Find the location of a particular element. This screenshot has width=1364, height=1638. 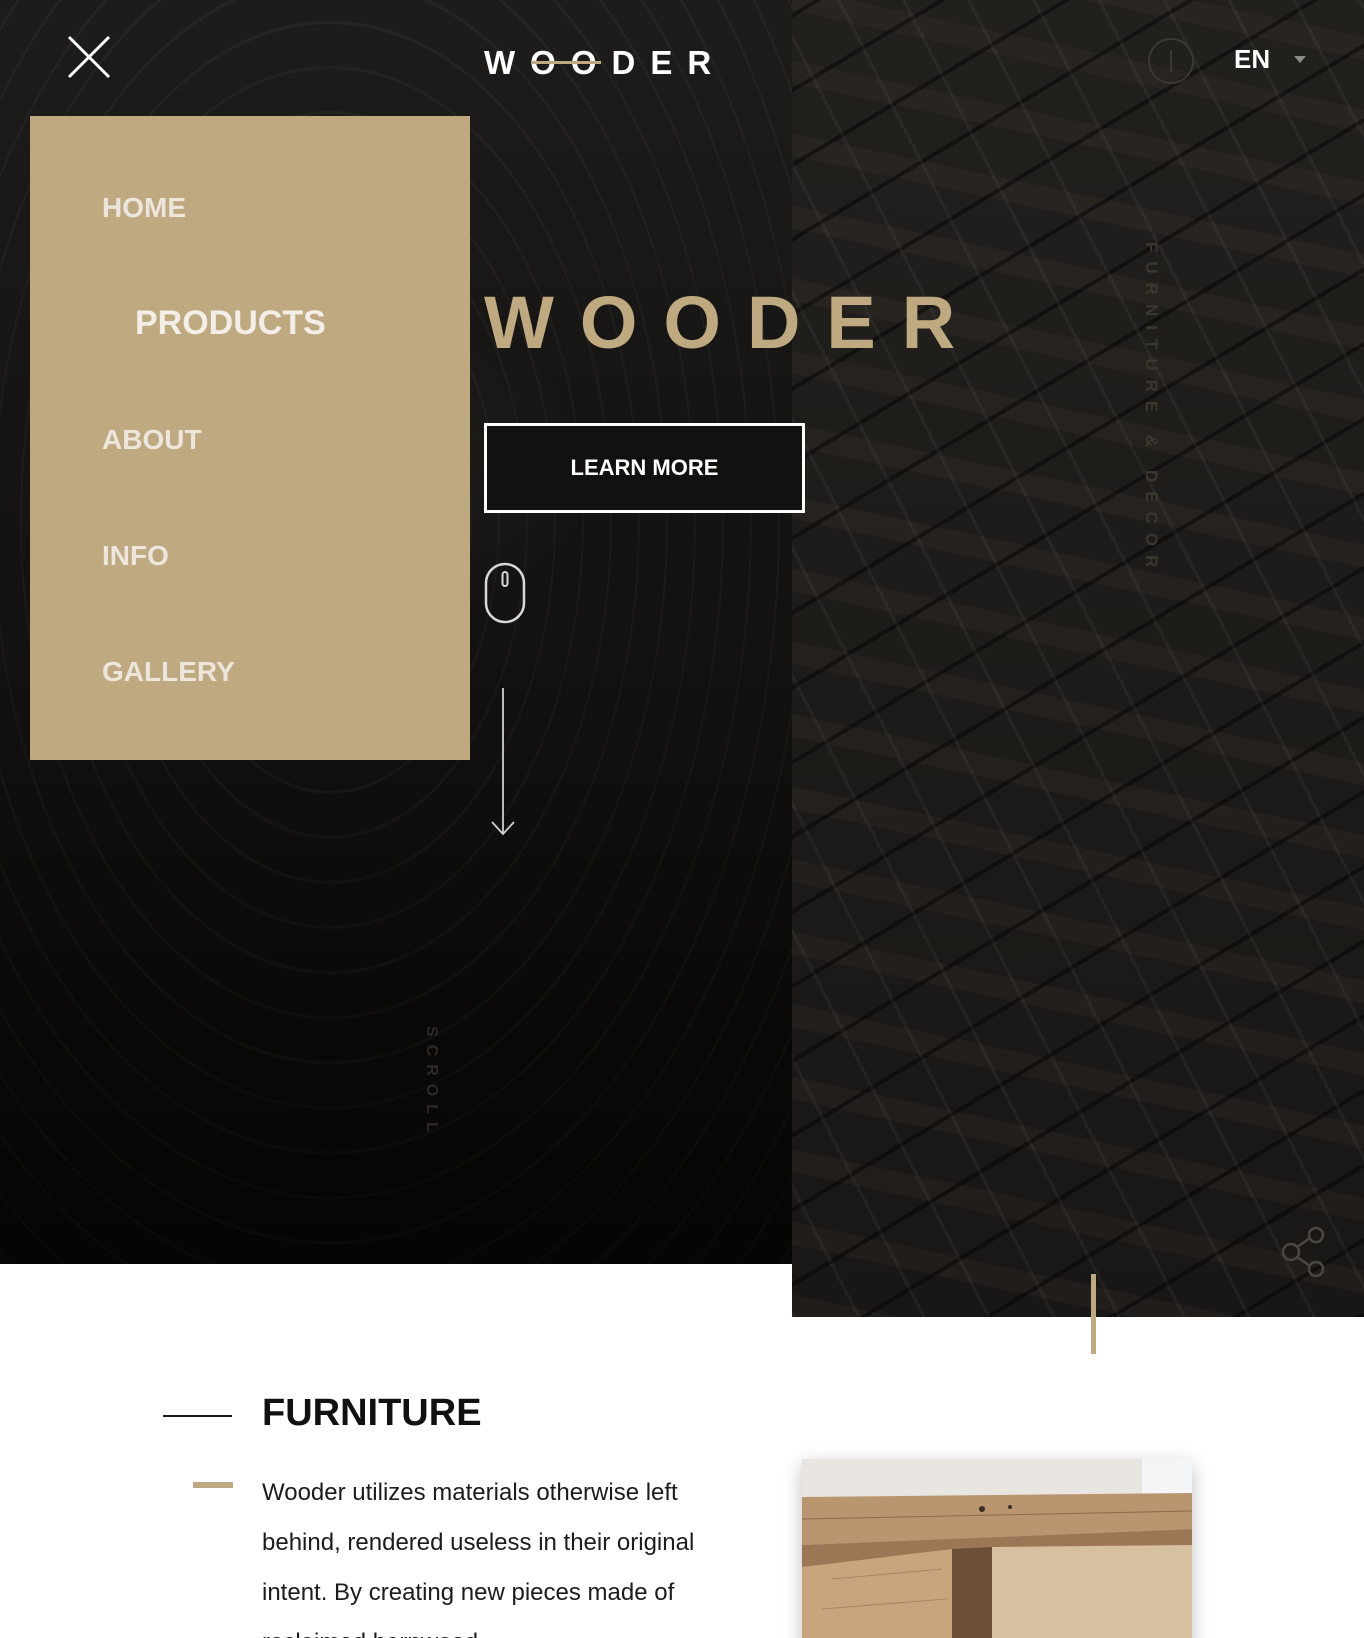

close-icon is located at coordinates (89, 57).